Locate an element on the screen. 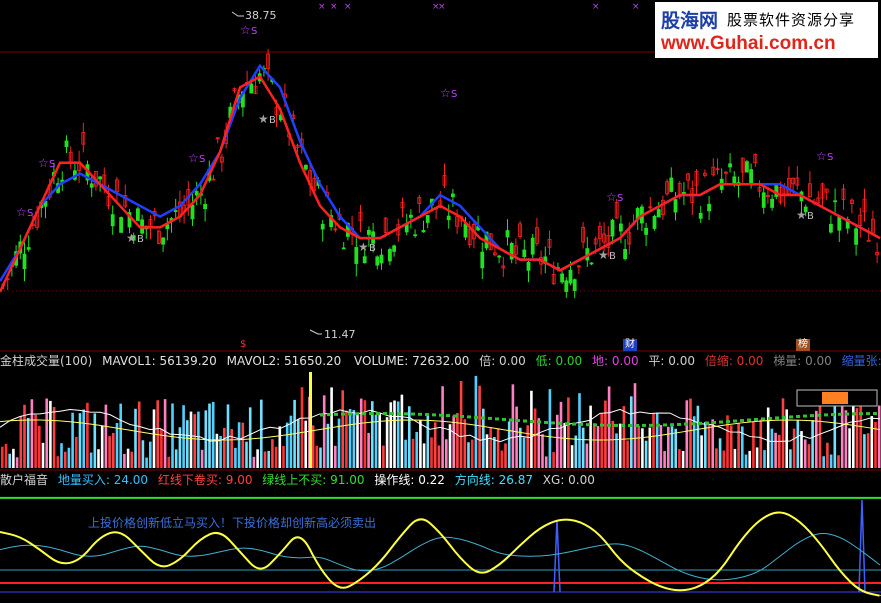 This screenshot has height=603, width=881. mavol2-line is located at coordinates (440, 430).